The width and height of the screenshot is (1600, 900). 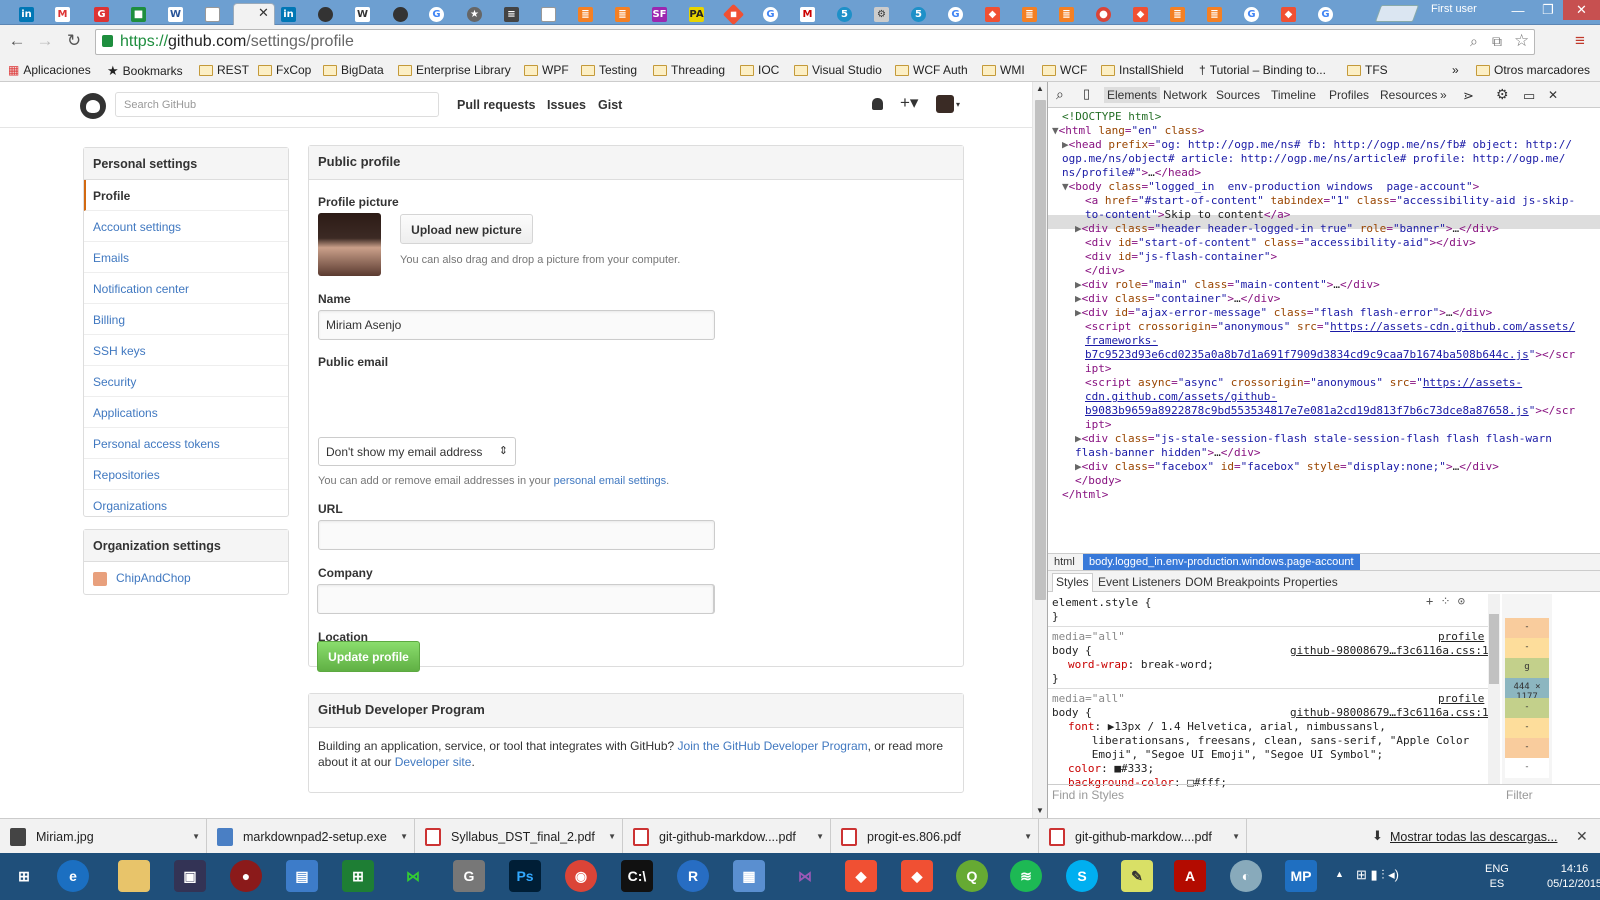 I want to click on markdownpad-icon: MP, so click(x=1301, y=876).